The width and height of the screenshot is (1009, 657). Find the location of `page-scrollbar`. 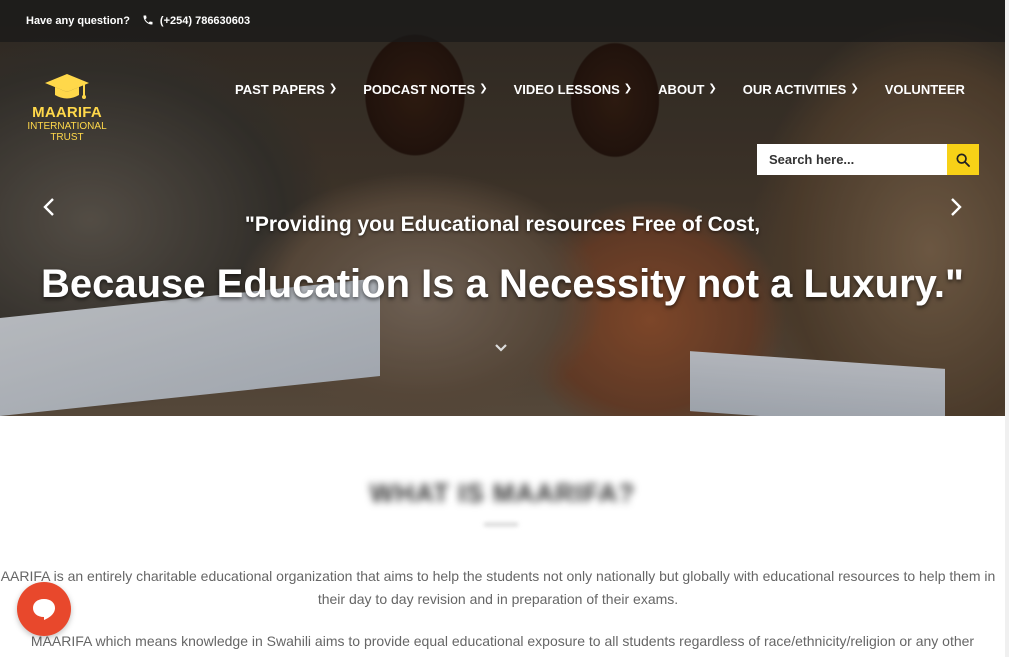

page-scrollbar is located at coordinates (1007, 328).